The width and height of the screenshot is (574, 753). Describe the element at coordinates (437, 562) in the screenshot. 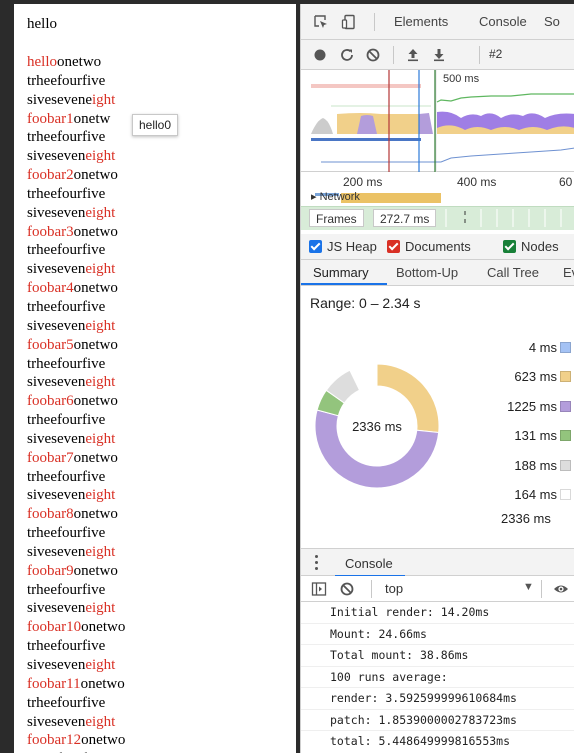

I see `drawer-tabbar: Console` at that location.